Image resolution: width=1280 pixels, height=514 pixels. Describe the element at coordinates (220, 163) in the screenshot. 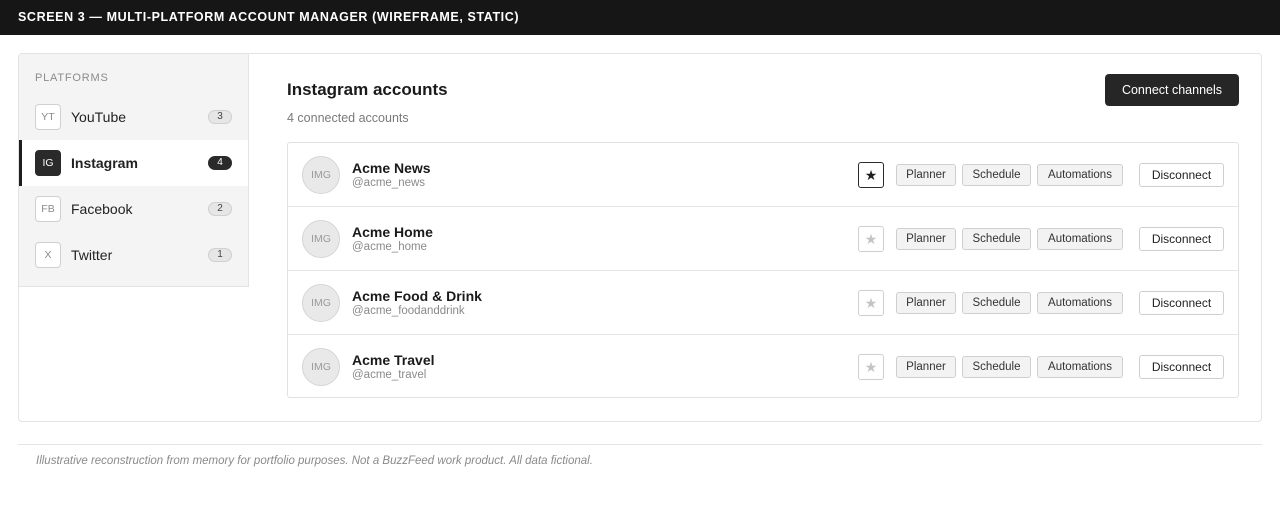

I see `count-badge: 4` at that location.